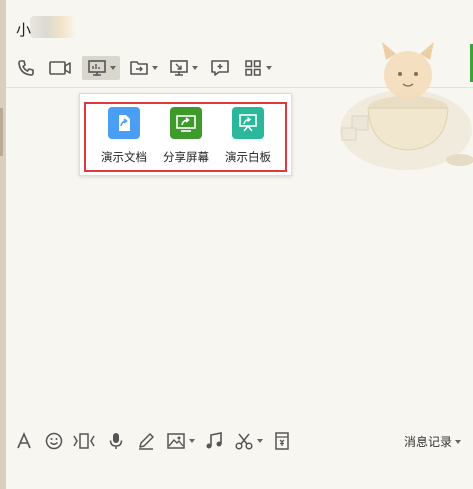 The height and width of the screenshot is (489, 473). I want to click on image-button, so click(180, 441).